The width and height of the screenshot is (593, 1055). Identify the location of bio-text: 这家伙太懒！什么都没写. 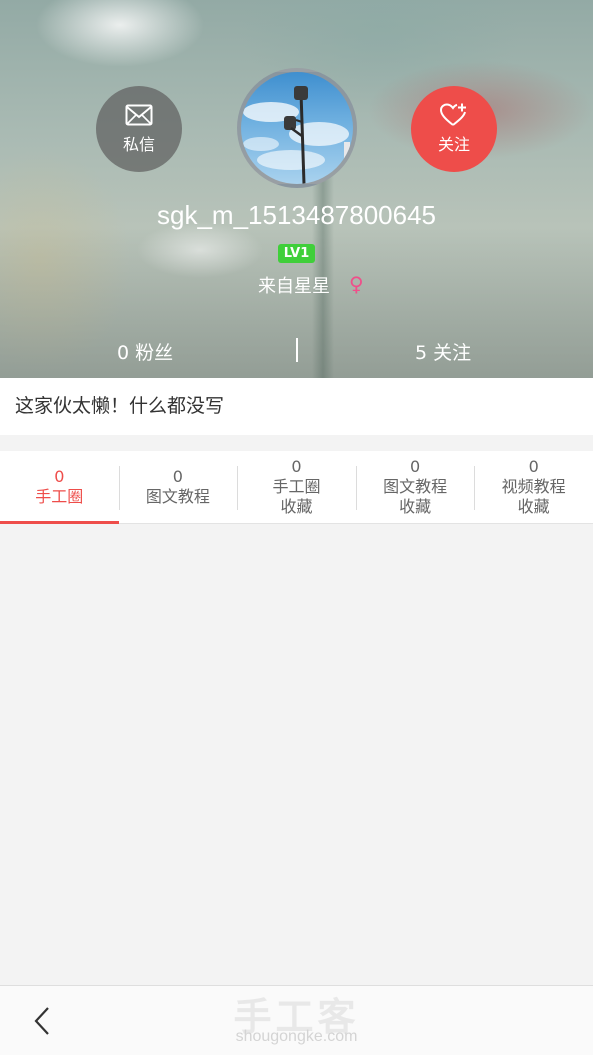
(296, 406).